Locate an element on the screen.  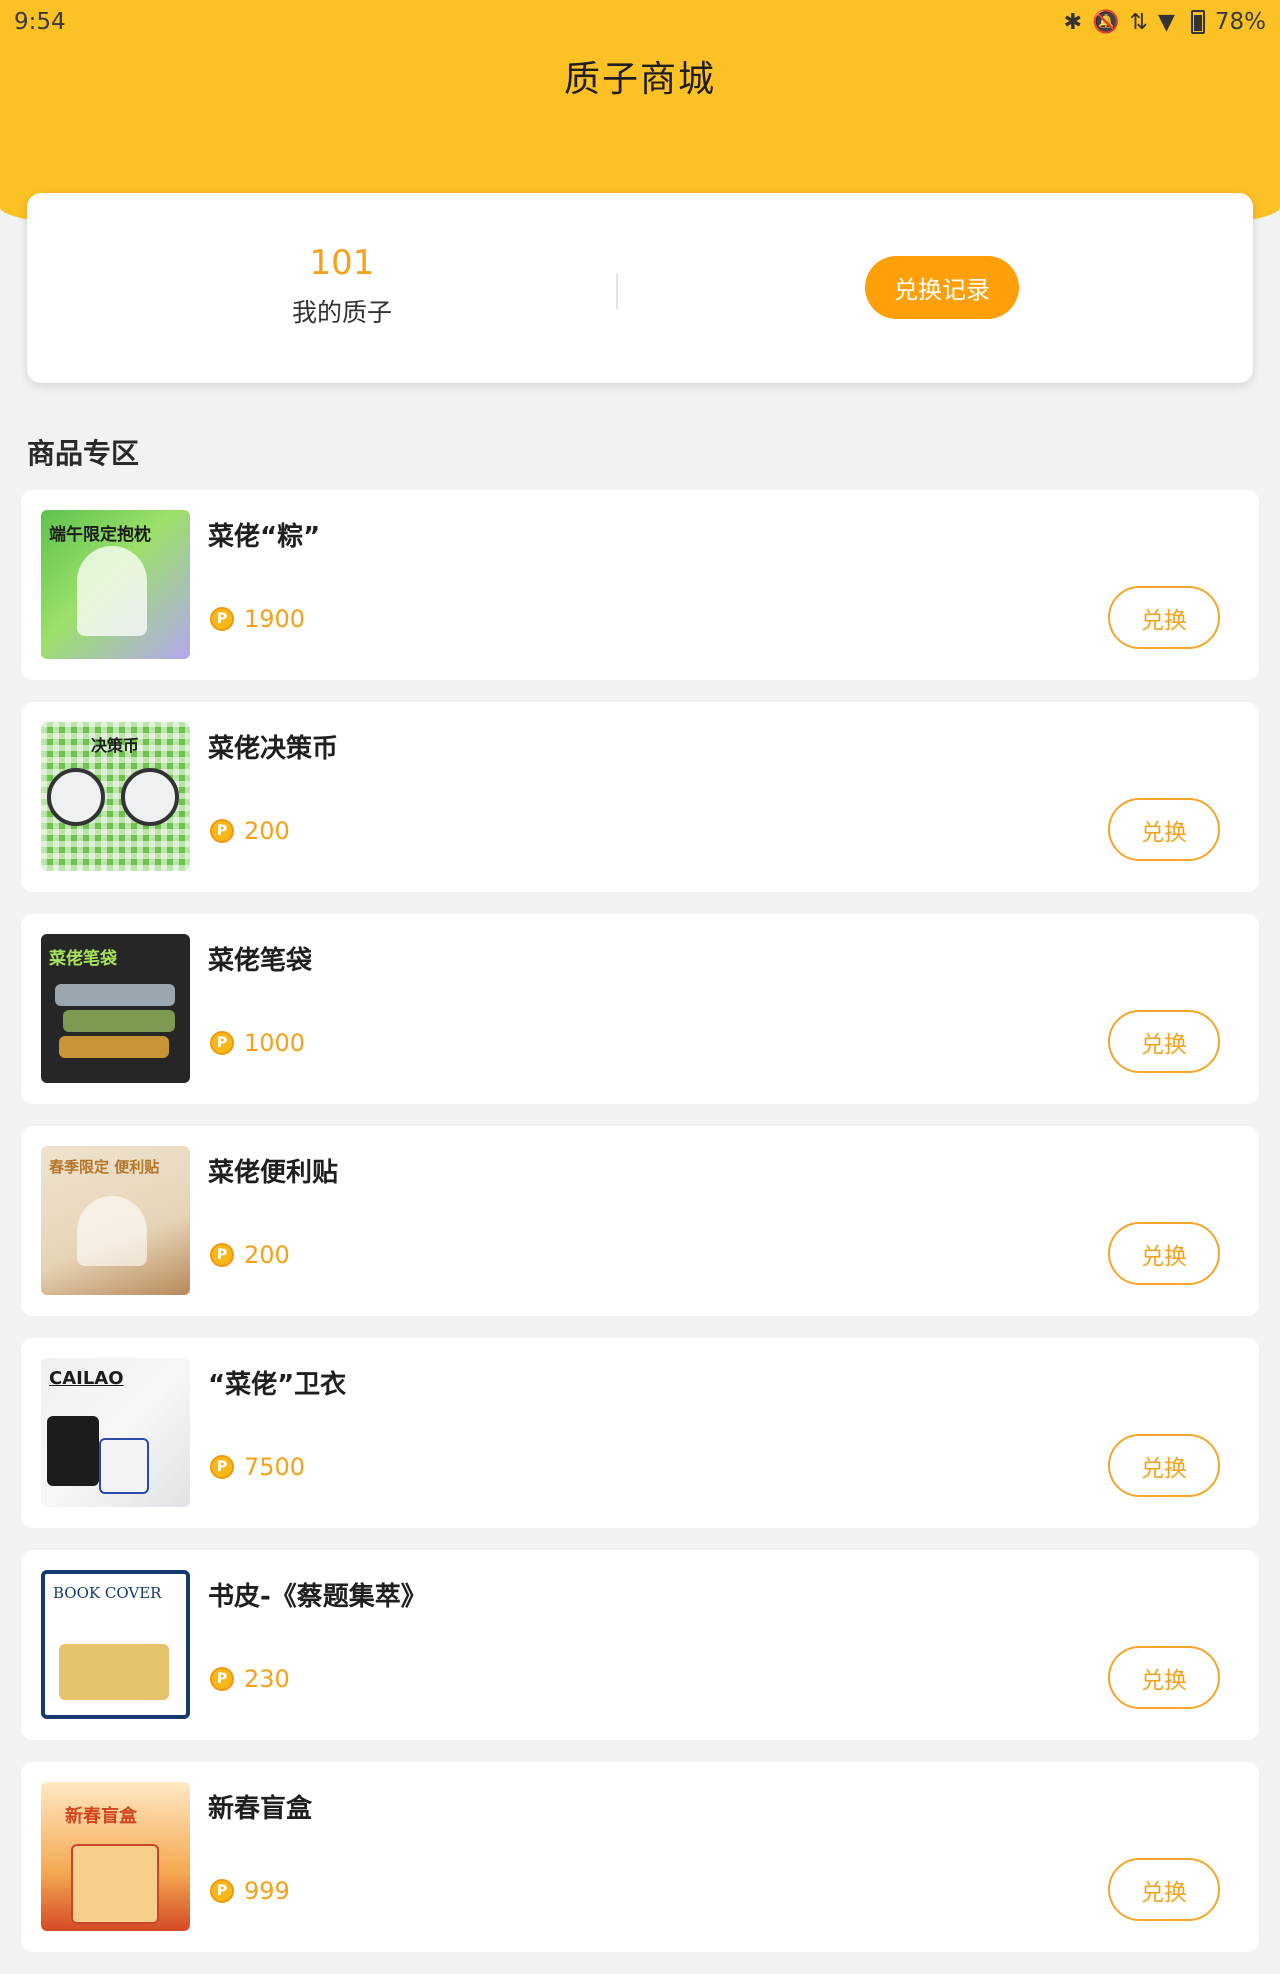
thumbnail-caption: 菜佬笔袋 is located at coordinates (83, 959).